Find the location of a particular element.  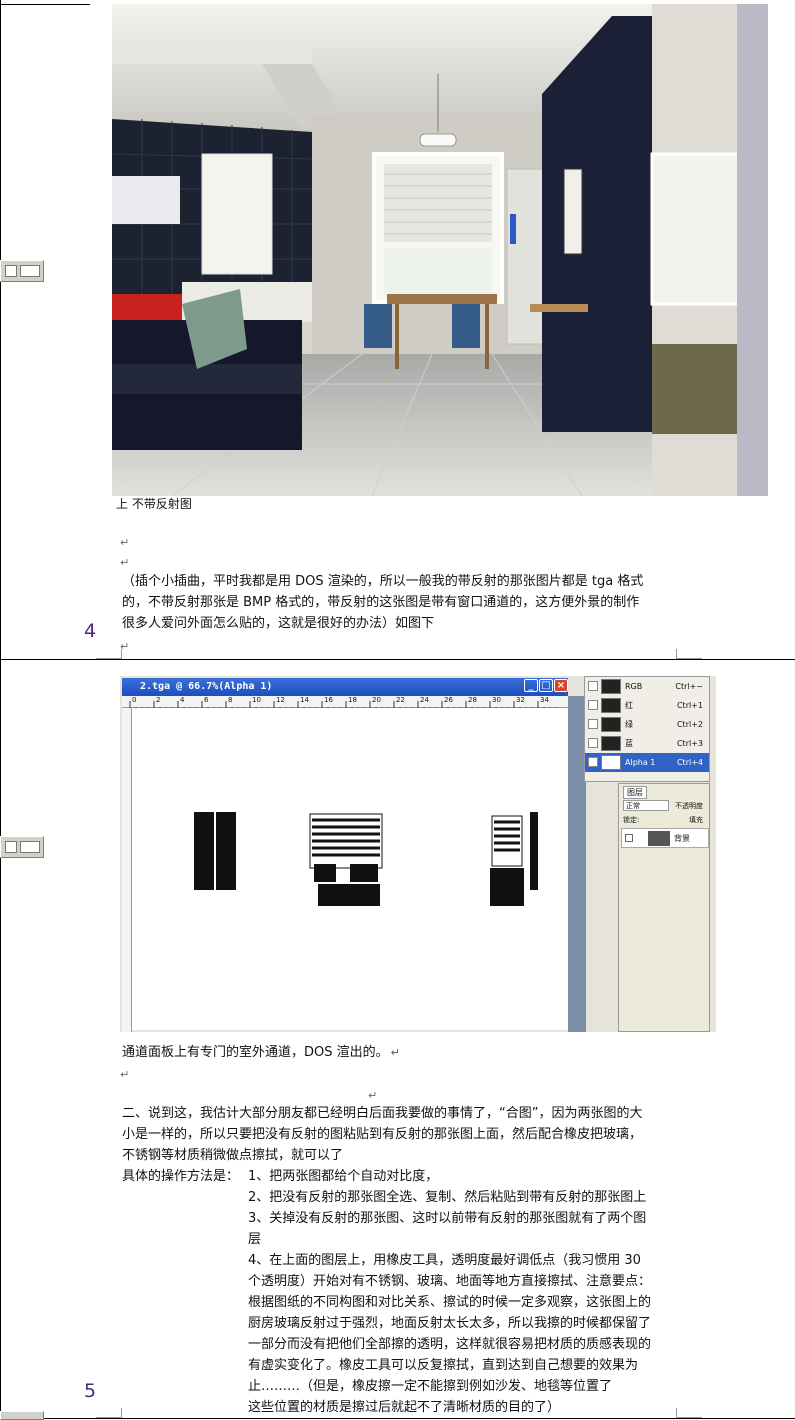

ruler-label: 20 is located at coordinates (376, 700).